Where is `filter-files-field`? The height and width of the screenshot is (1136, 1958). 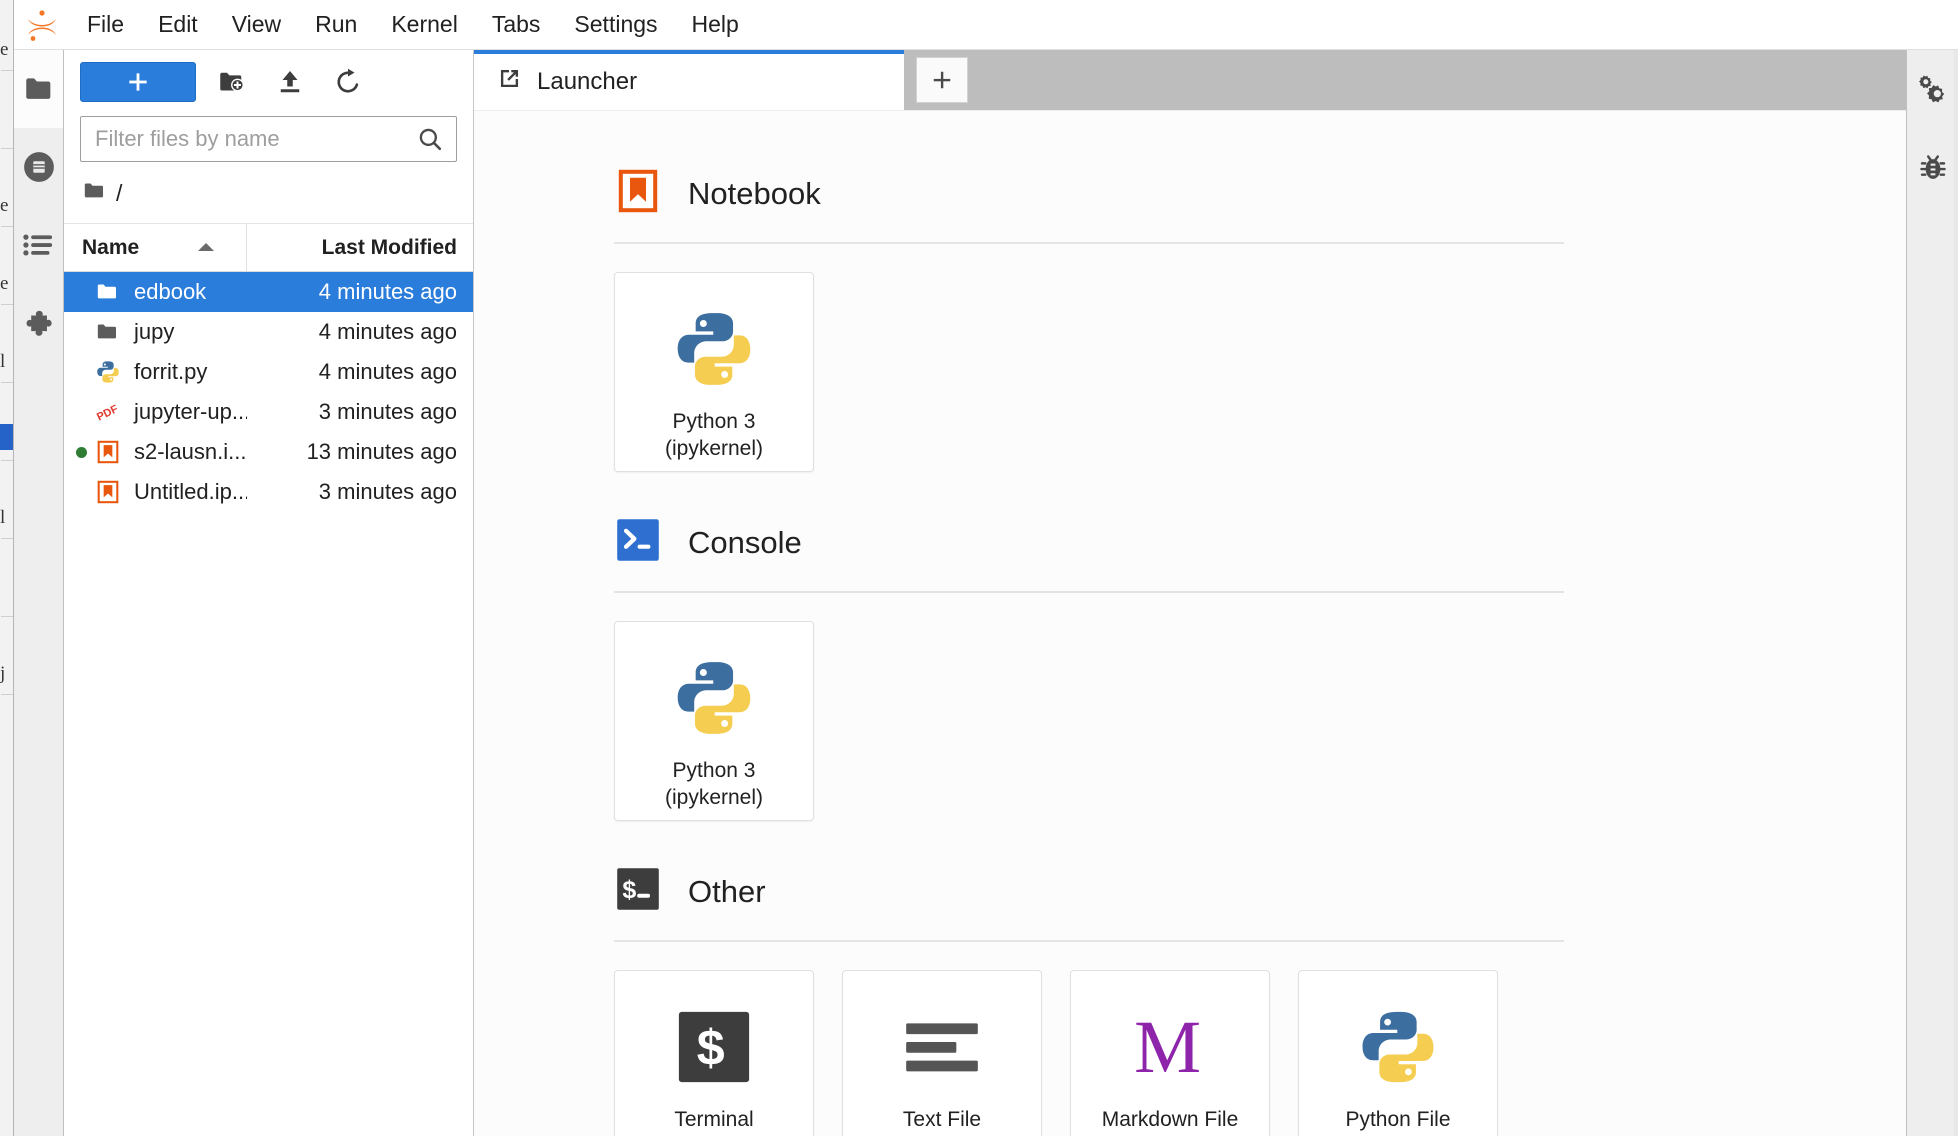
filter-files-field is located at coordinates (268, 139).